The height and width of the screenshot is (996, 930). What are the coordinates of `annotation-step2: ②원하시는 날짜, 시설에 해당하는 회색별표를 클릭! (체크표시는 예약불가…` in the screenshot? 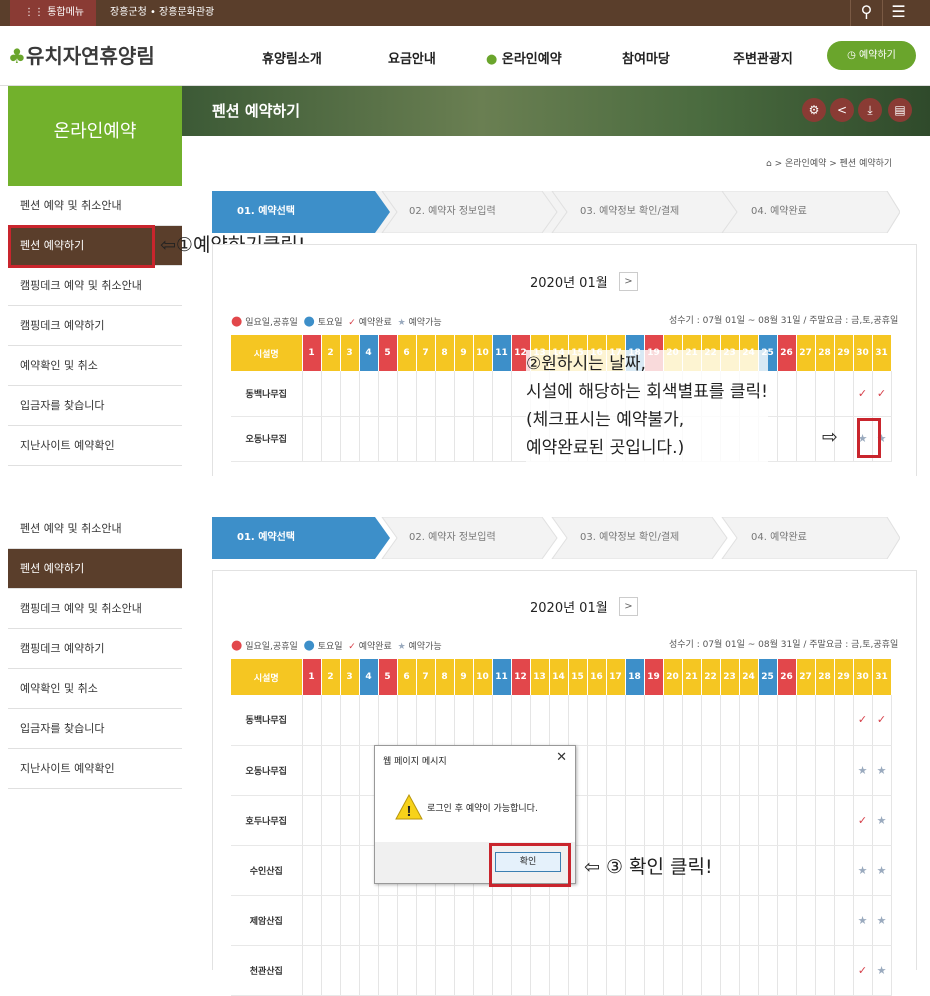 It's located at (647, 406).